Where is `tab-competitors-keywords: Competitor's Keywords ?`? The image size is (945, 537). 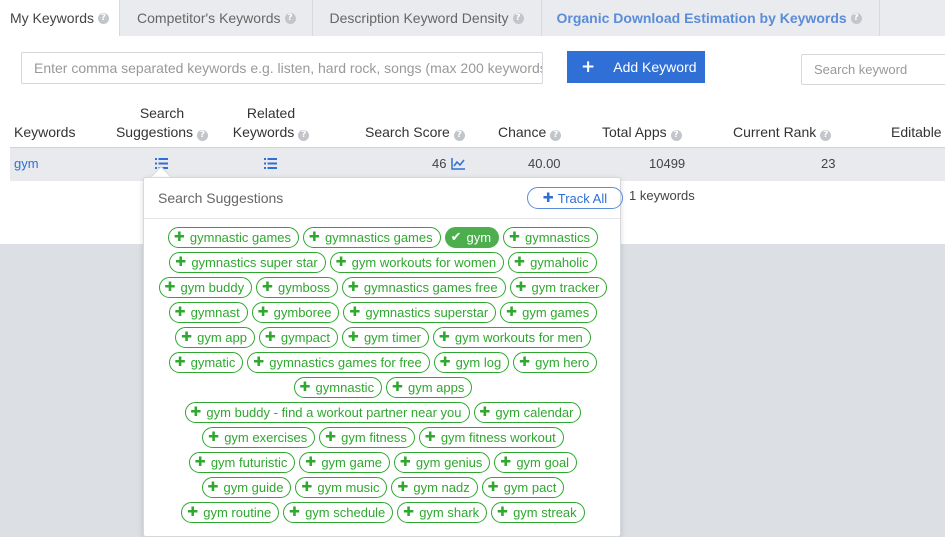 tab-competitors-keywords: Competitor's Keywords ? is located at coordinates (216, 18).